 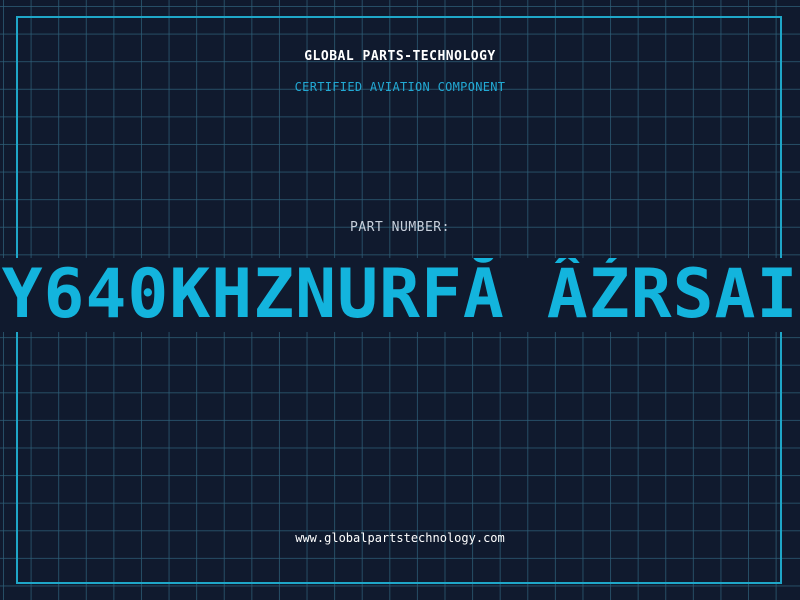 I want to click on brand-subtitle: CERTIFIED AVIATION COMPONENT, so click(x=400, y=87).